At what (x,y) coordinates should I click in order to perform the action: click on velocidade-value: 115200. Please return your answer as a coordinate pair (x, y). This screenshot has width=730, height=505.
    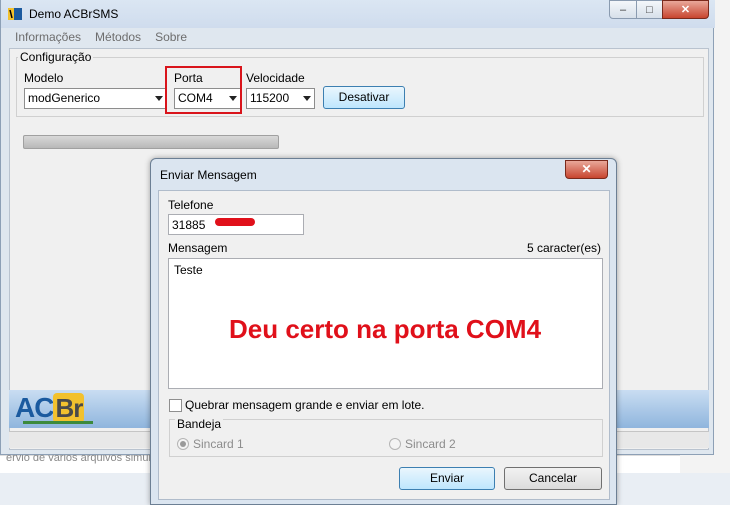
    Looking at the image, I should click on (270, 98).